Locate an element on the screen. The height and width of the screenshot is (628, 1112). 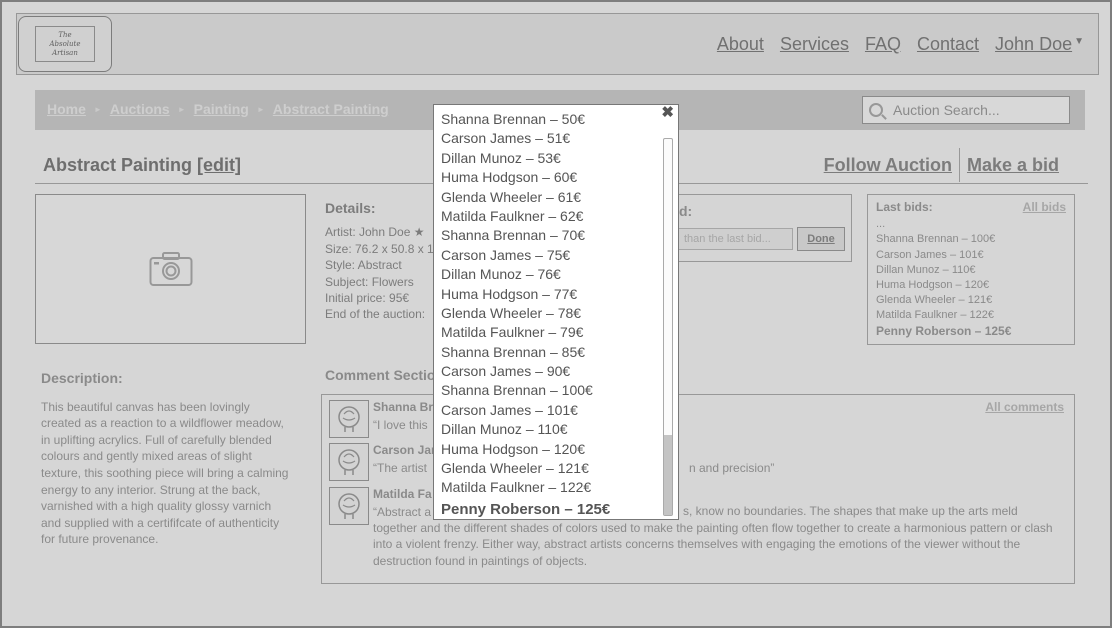
list-item: Dillan Munoz – 53€ is located at coordinates (501, 157).